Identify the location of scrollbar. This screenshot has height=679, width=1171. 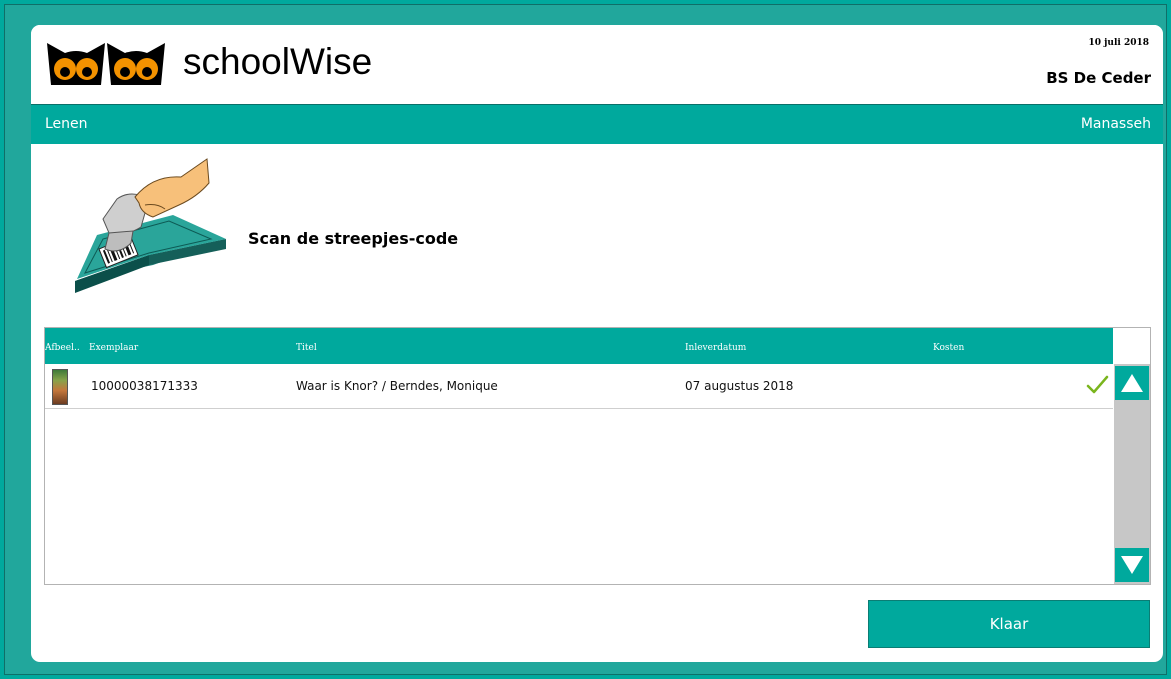
(1132, 474).